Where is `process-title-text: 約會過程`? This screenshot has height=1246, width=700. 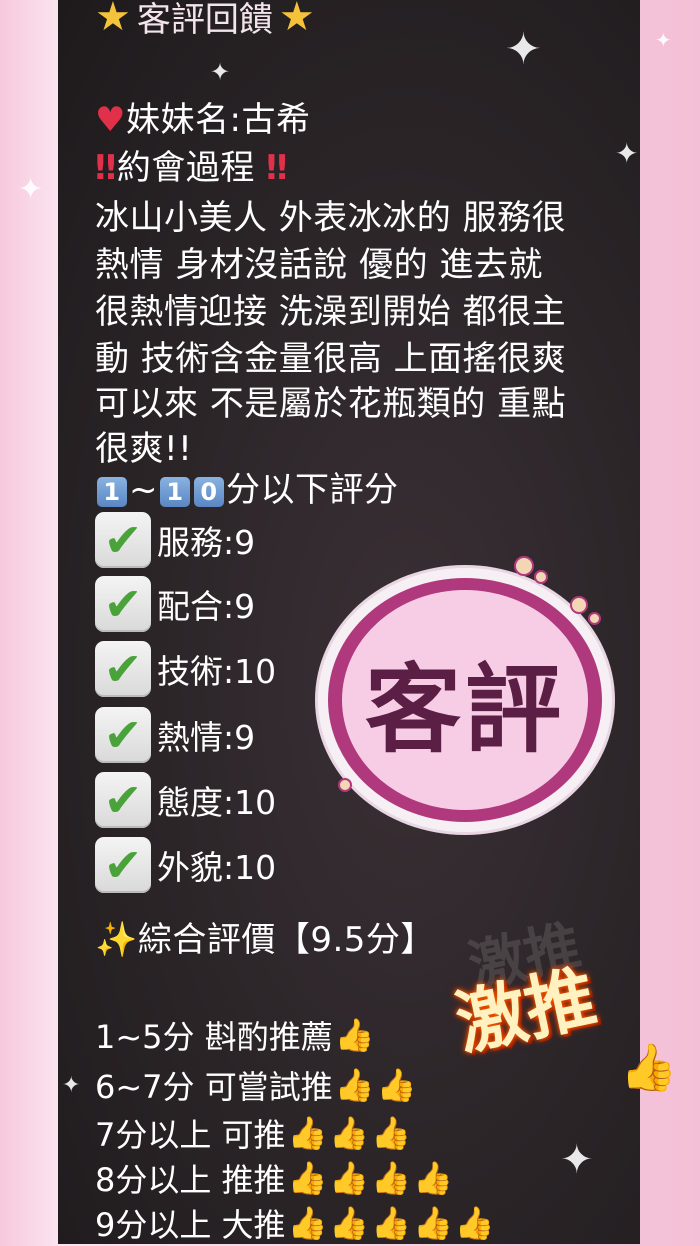
process-title-text: 約會過程 is located at coordinates (185, 168).